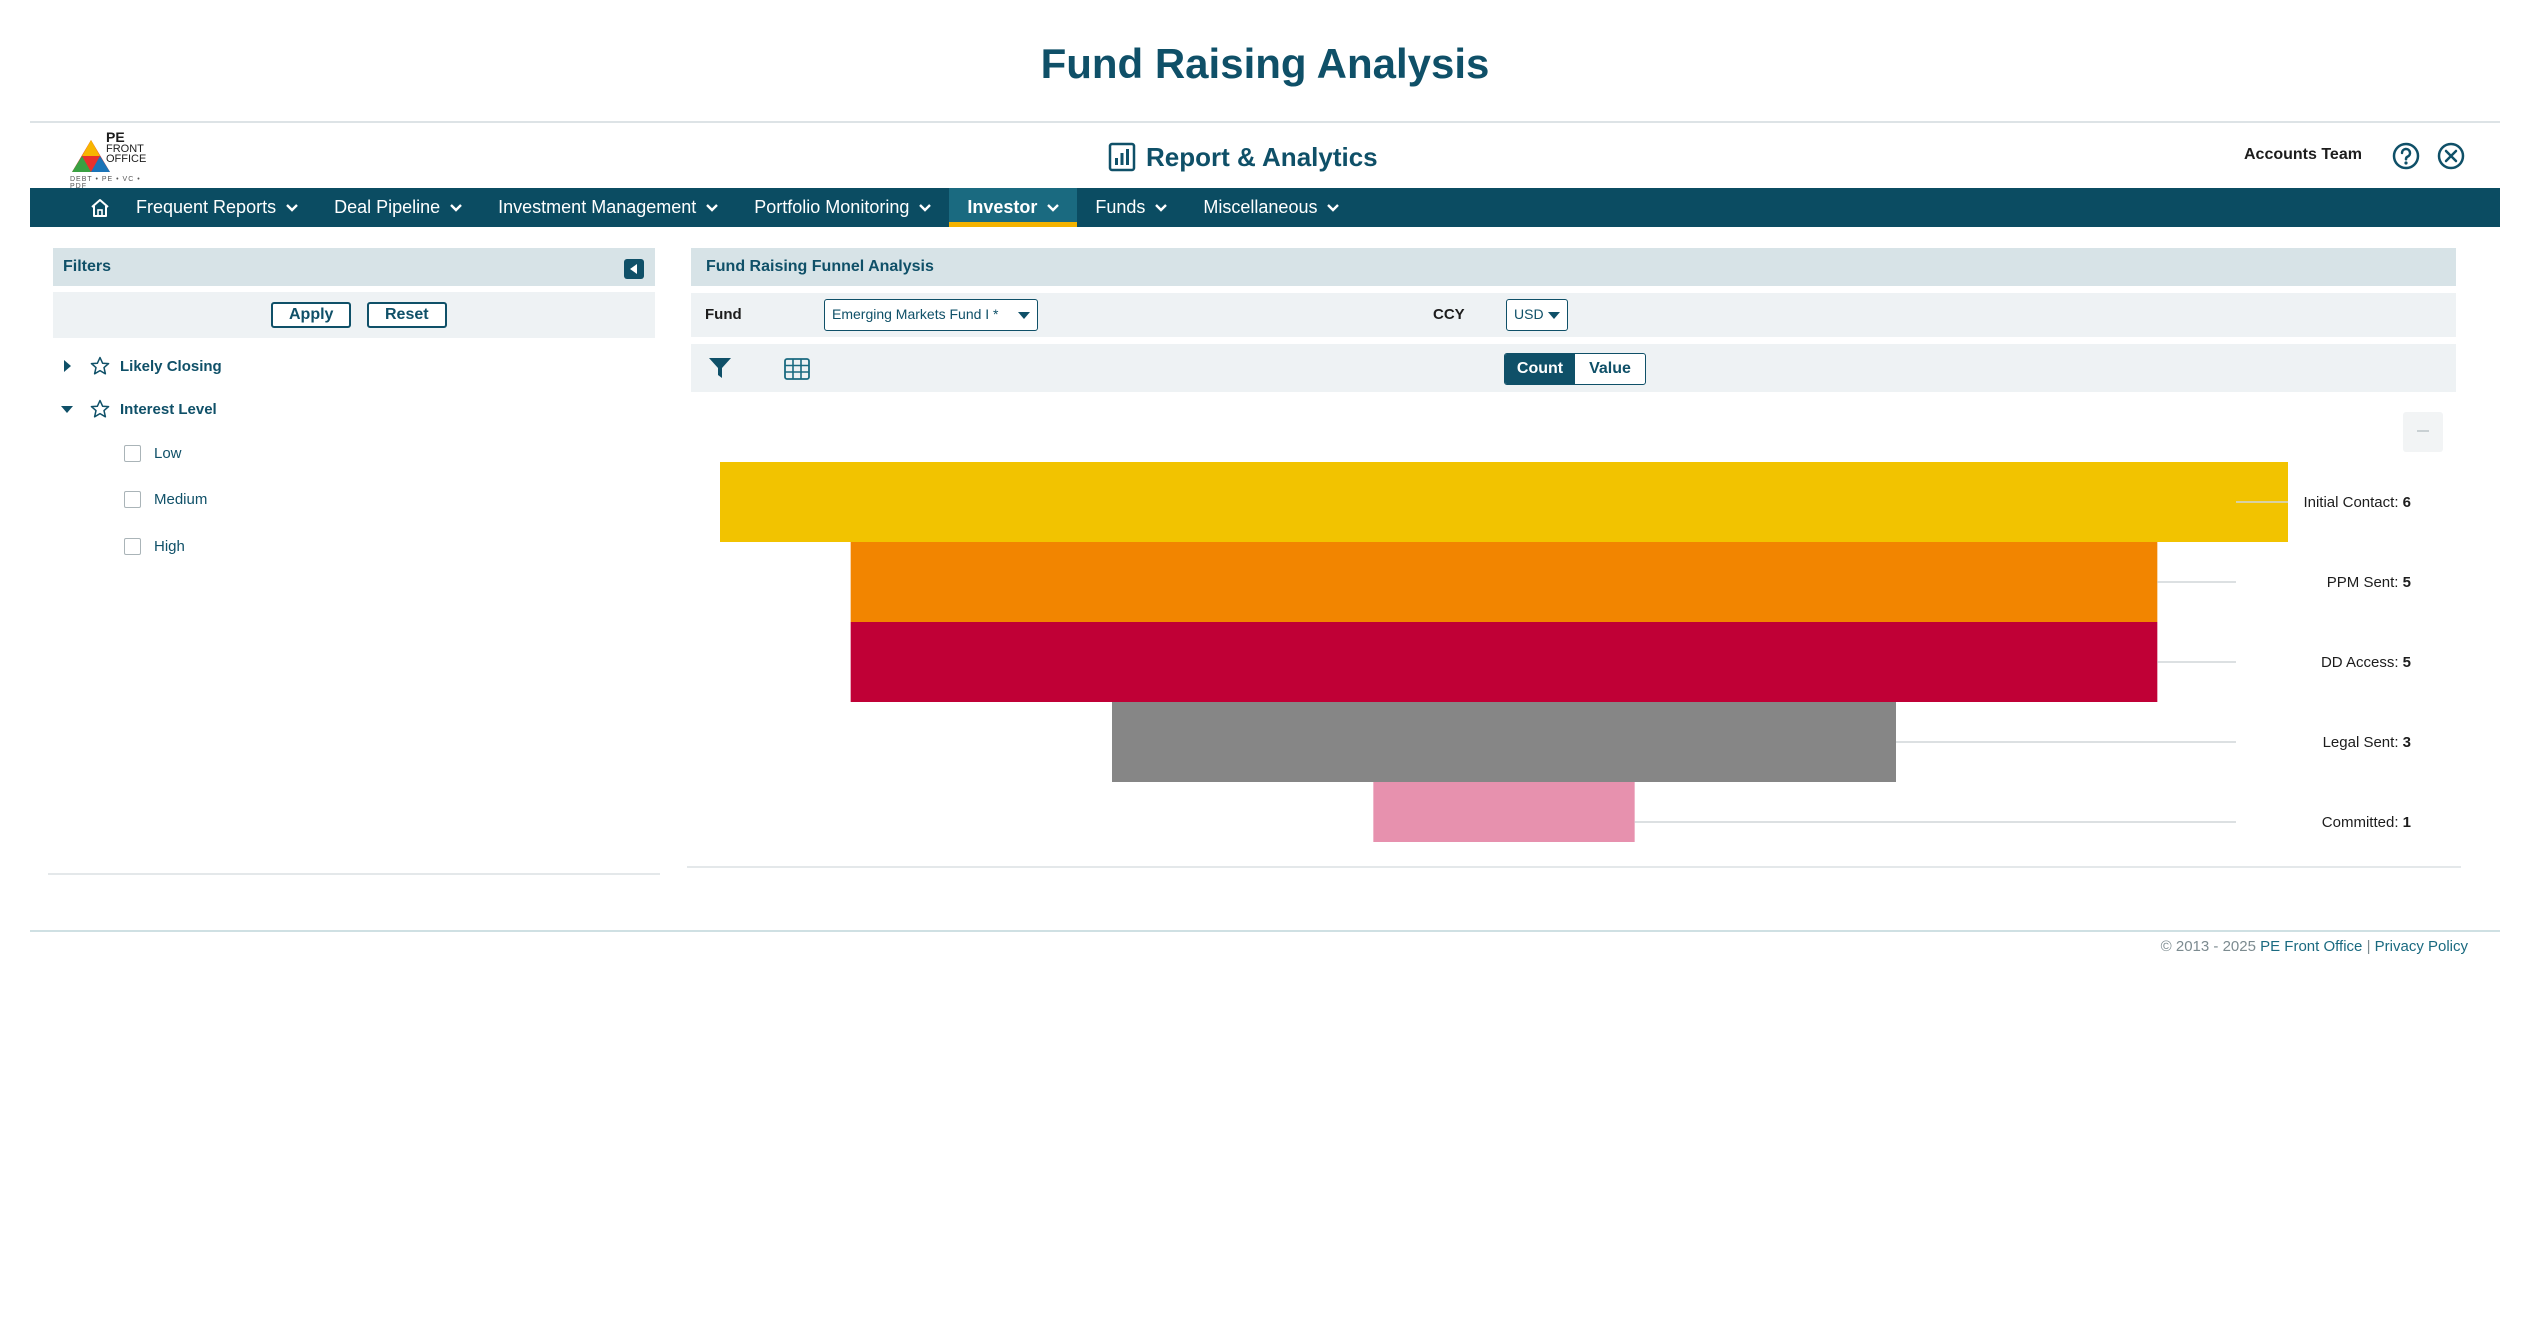 This screenshot has width=2530, height=1330. I want to click on filter-group-interest-level: Interest Level, so click(138, 409).